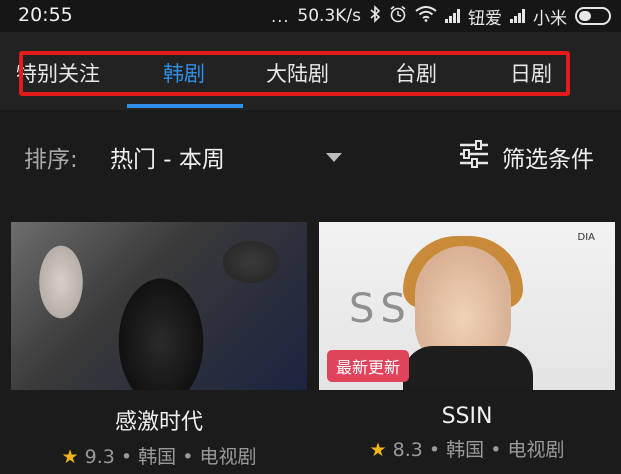 The image size is (621, 474). I want to click on sort-dropdown: 热门 - 本周, so click(167, 157).